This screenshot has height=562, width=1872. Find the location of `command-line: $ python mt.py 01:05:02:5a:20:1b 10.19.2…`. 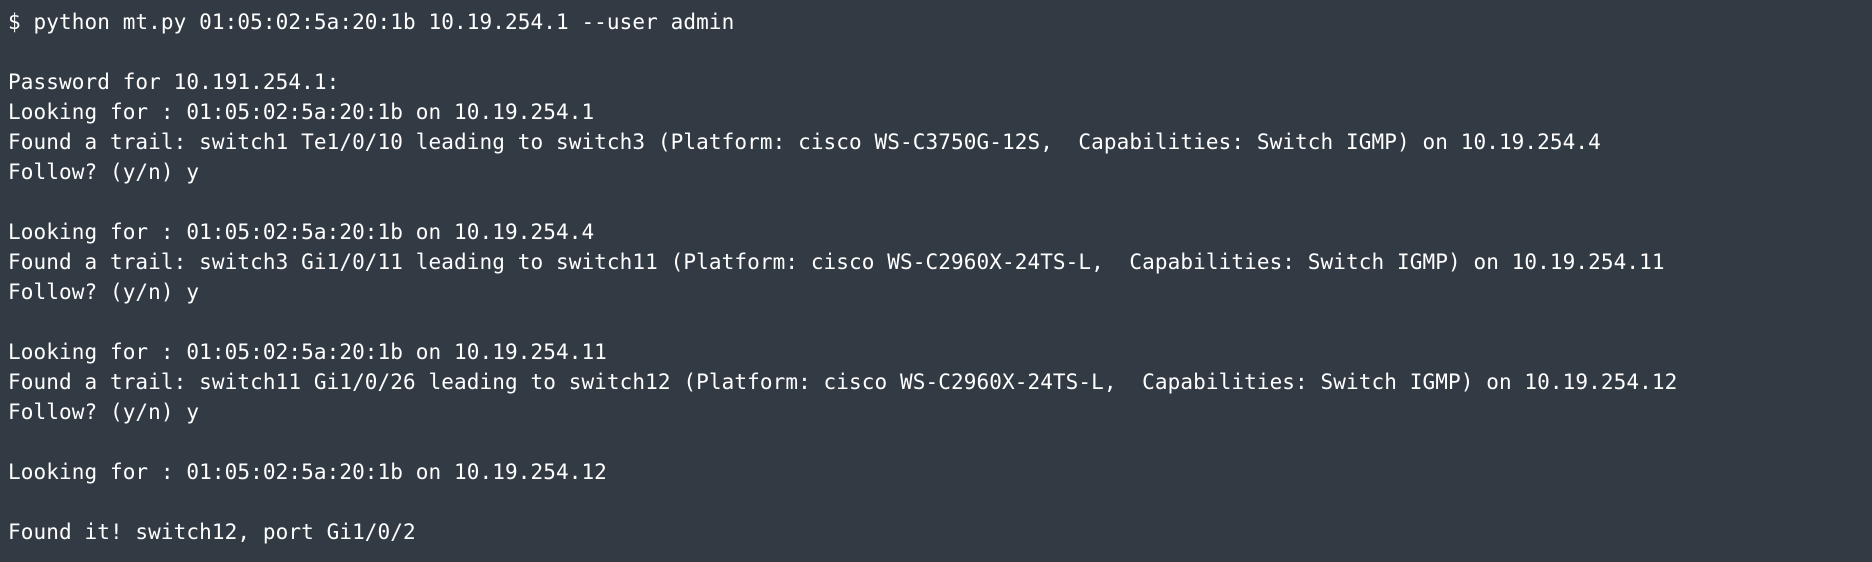

command-line: $ python mt.py 01:05:02:5a:20:1b 10.19.2… is located at coordinates (371, 22).